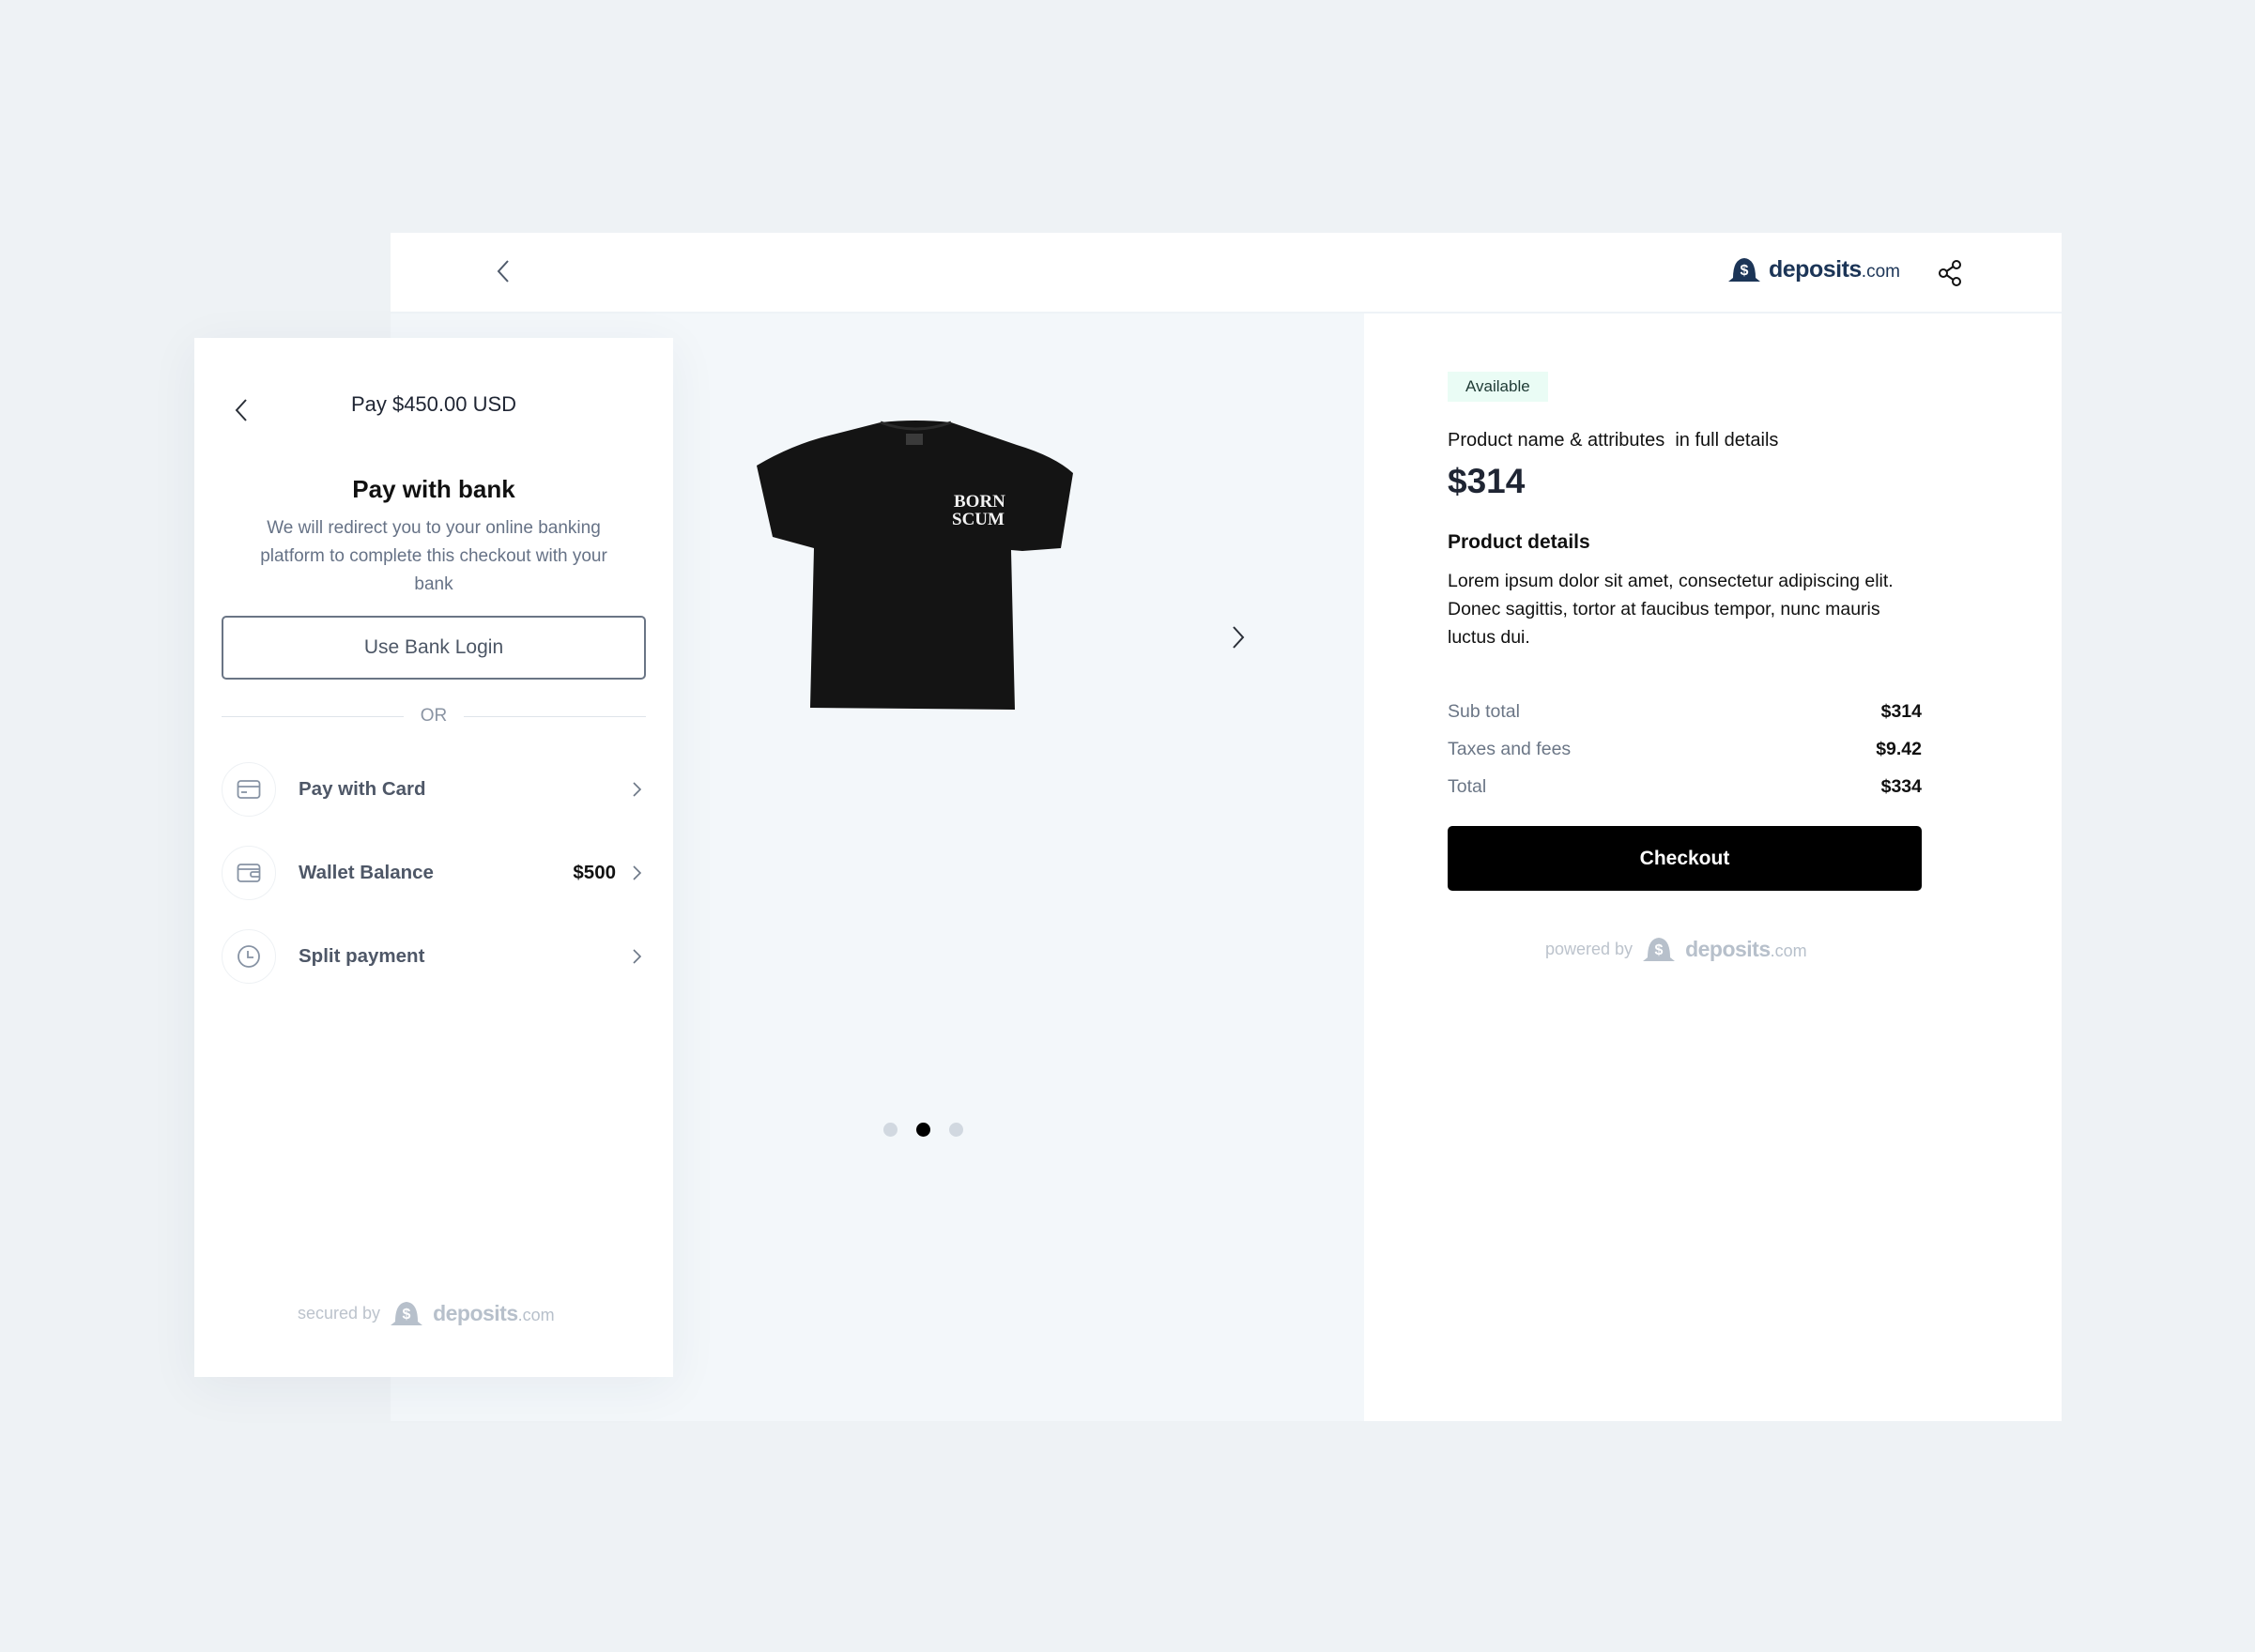 This screenshot has height=1652, width=2255. What do you see at coordinates (433, 489) in the screenshot?
I see `pay-with-bank-heading: Pay with bank` at bounding box center [433, 489].